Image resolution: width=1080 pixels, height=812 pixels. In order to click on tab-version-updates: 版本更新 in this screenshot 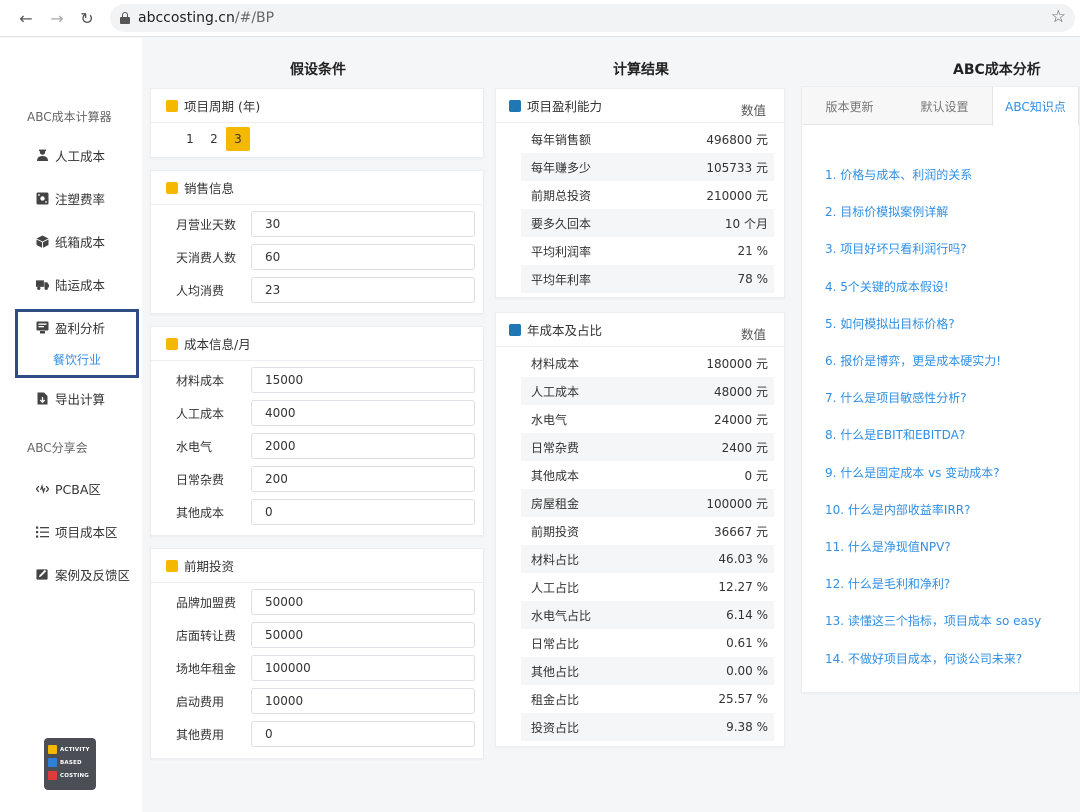, I will do `click(849, 106)`.